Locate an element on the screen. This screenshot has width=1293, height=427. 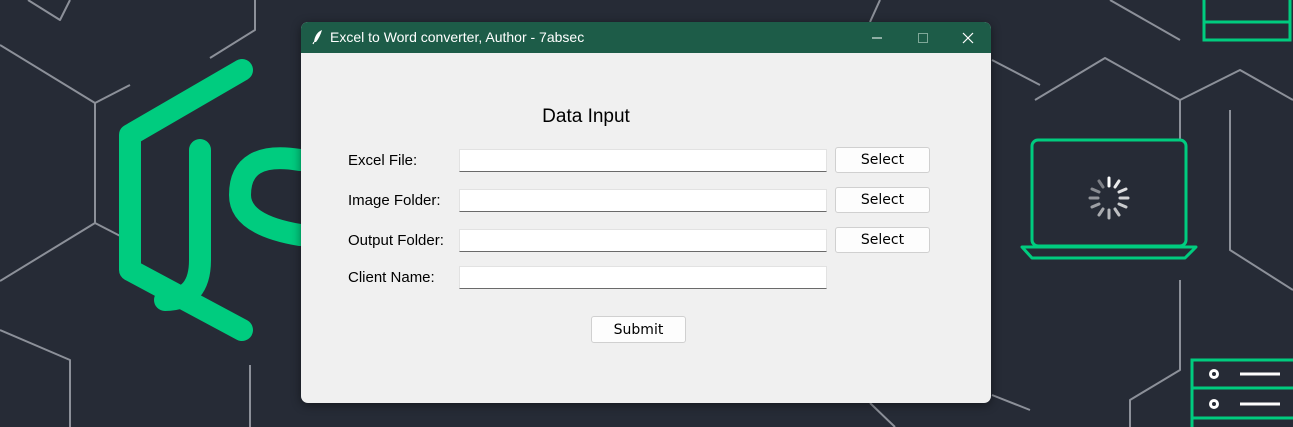
window-title: Excel to Word converter, Author - 7absec is located at coordinates (457, 37).